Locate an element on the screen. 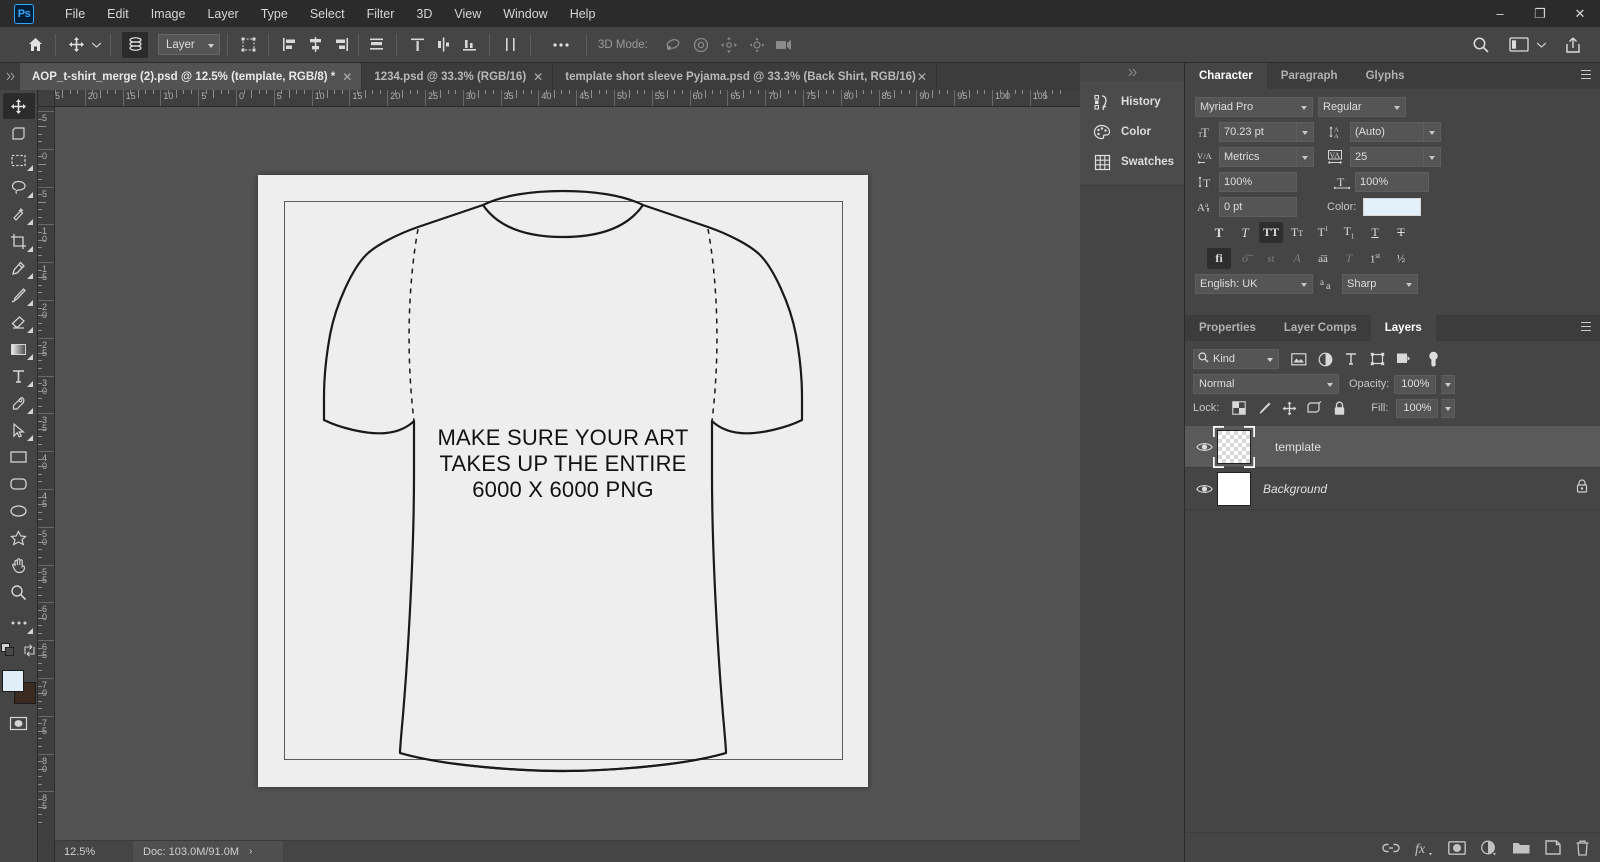 This screenshot has width=1600, height=862. tab-glyphs: Glyphs is located at coordinates (1385, 76).